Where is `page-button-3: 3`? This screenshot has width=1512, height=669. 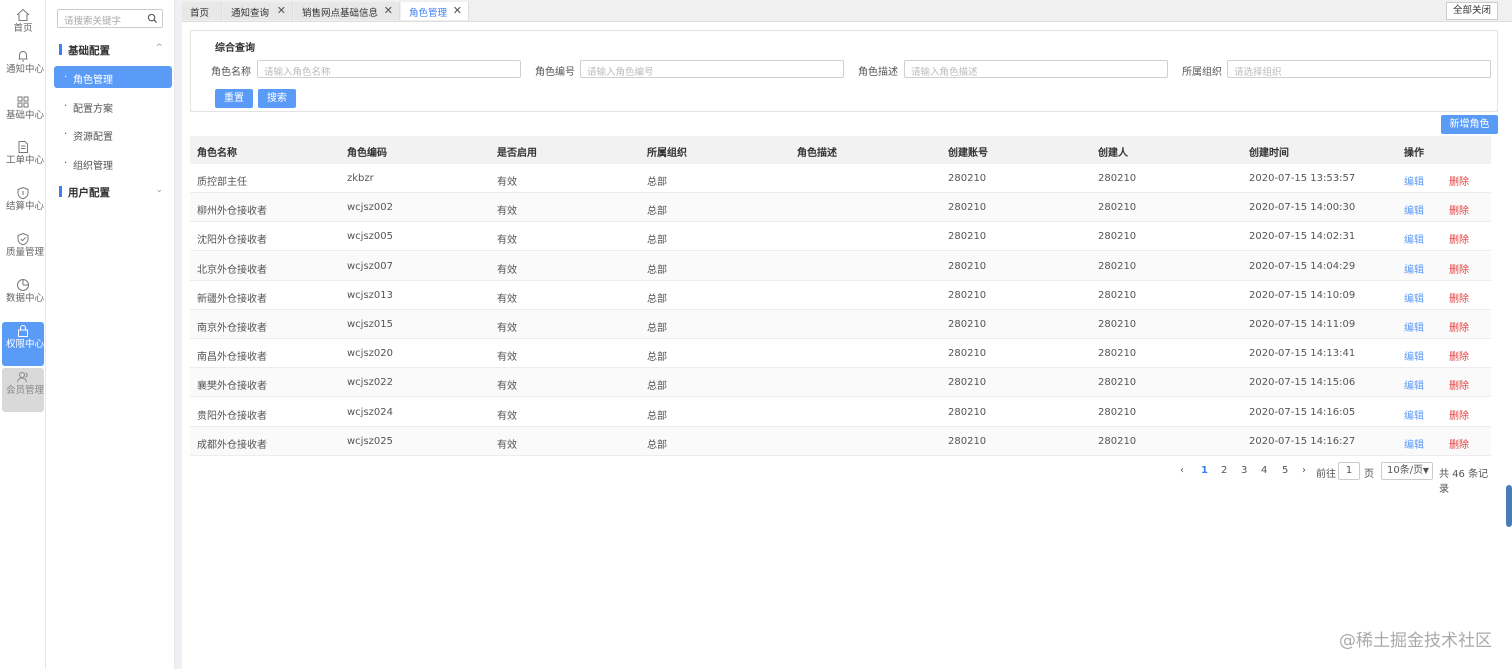 page-button-3: 3 is located at coordinates (1244, 470).